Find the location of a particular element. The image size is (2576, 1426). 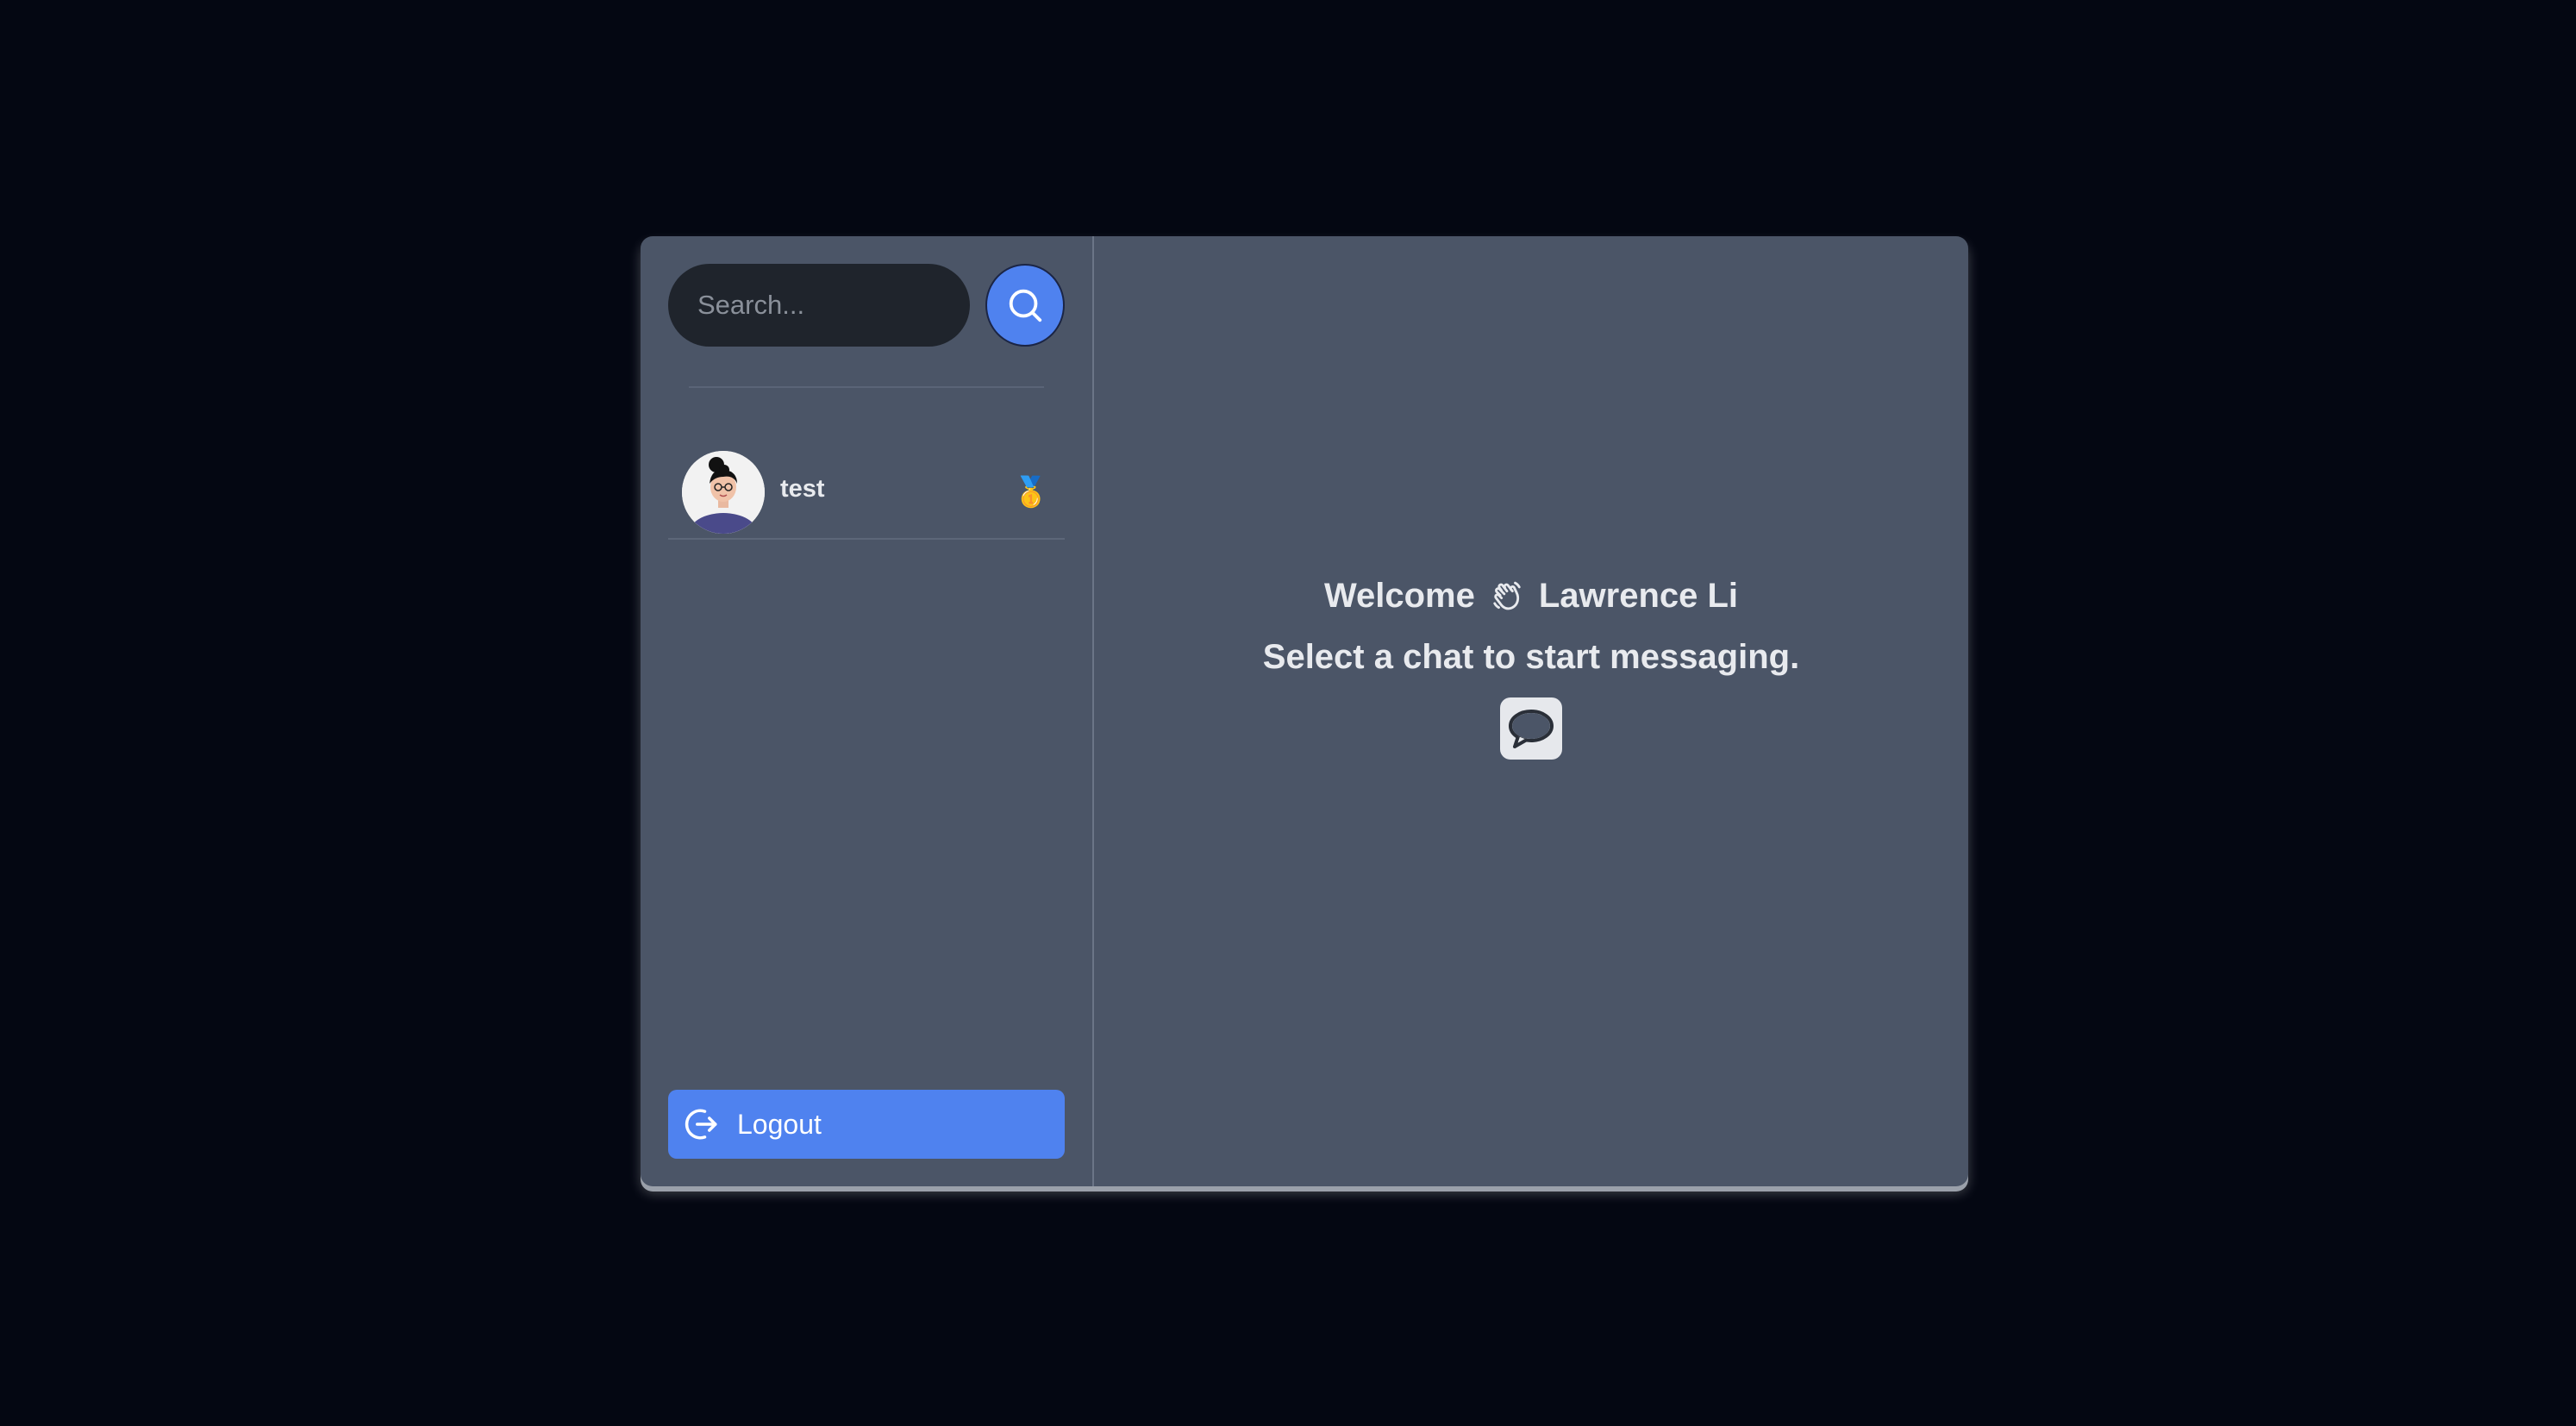

select-chat-prompt: Select a chat to start messaging. is located at coordinates (1531, 657).